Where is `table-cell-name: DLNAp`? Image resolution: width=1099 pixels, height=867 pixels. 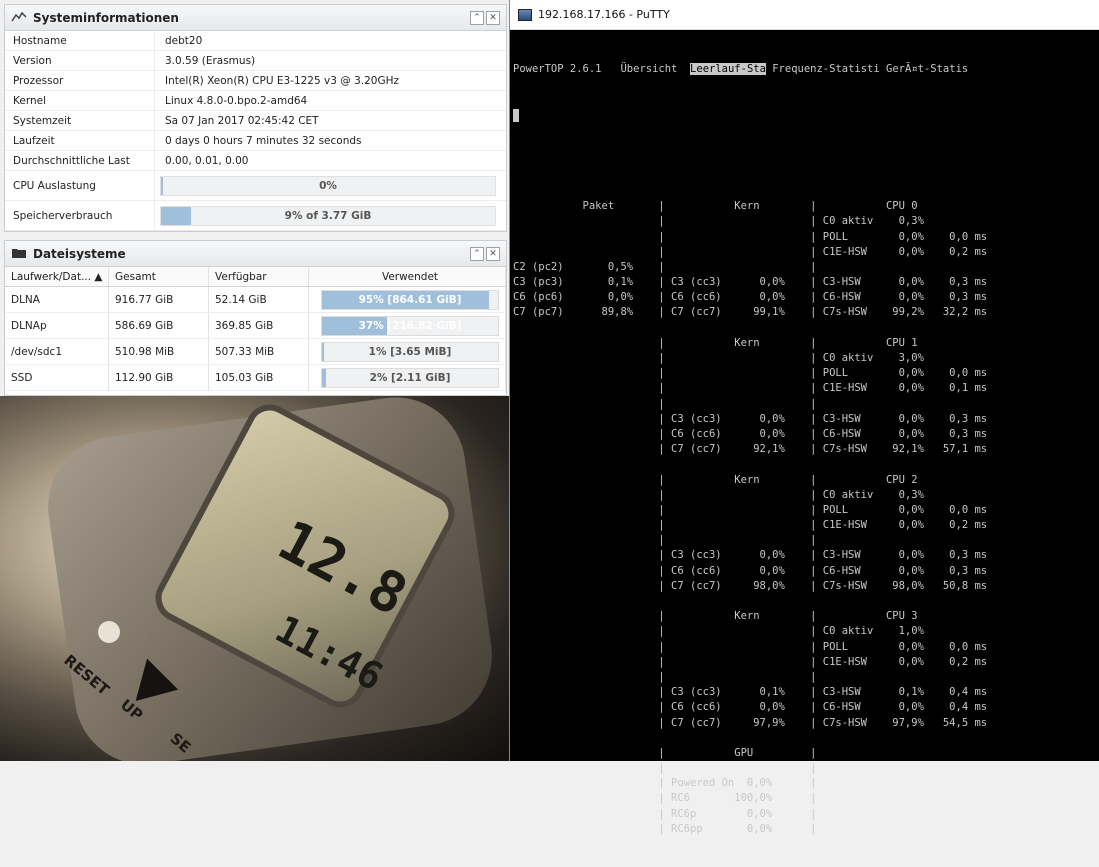
table-cell-name: DLNAp is located at coordinates (57, 325).